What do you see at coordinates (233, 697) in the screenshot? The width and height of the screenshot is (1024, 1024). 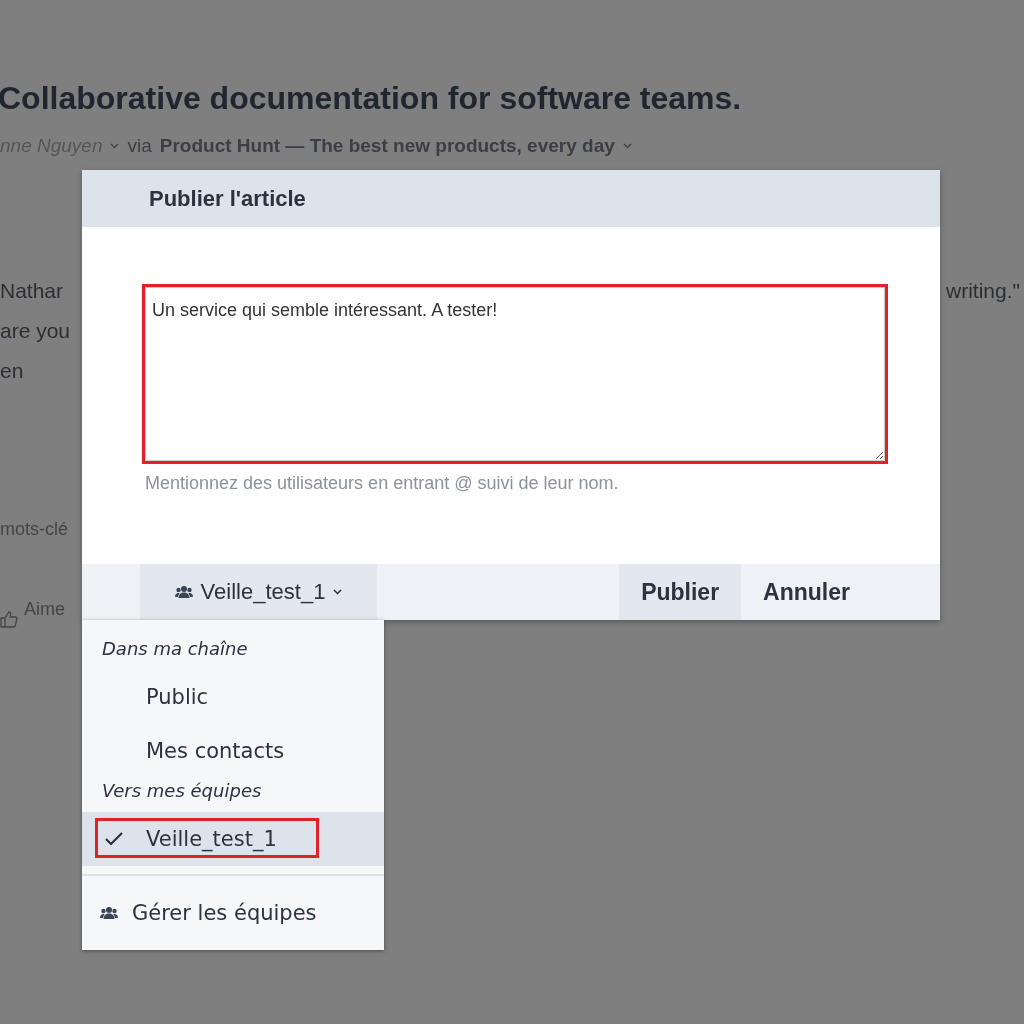 I see `menu-item: Public` at bounding box center [233, 697].